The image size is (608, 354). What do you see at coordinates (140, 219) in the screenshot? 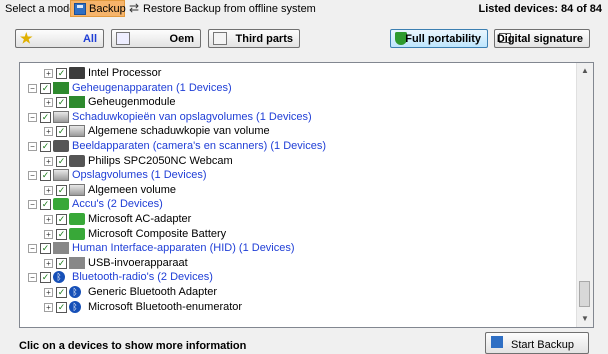
I see `device-label: Microsoft AC-adapter` at bounding box center [140, 219].